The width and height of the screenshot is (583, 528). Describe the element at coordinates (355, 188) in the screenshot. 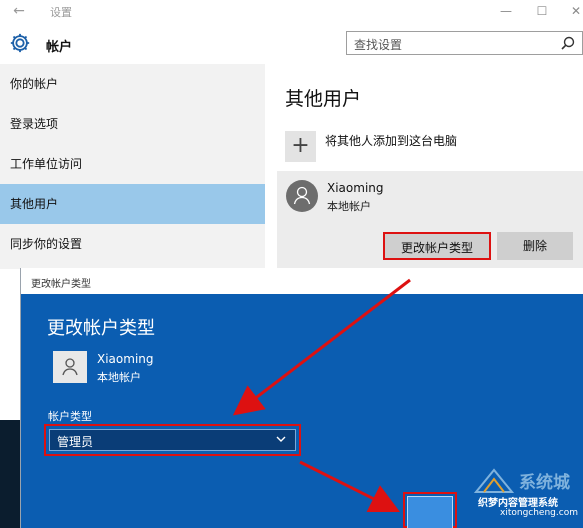

I see `user-name: Xiaoming` at that location.